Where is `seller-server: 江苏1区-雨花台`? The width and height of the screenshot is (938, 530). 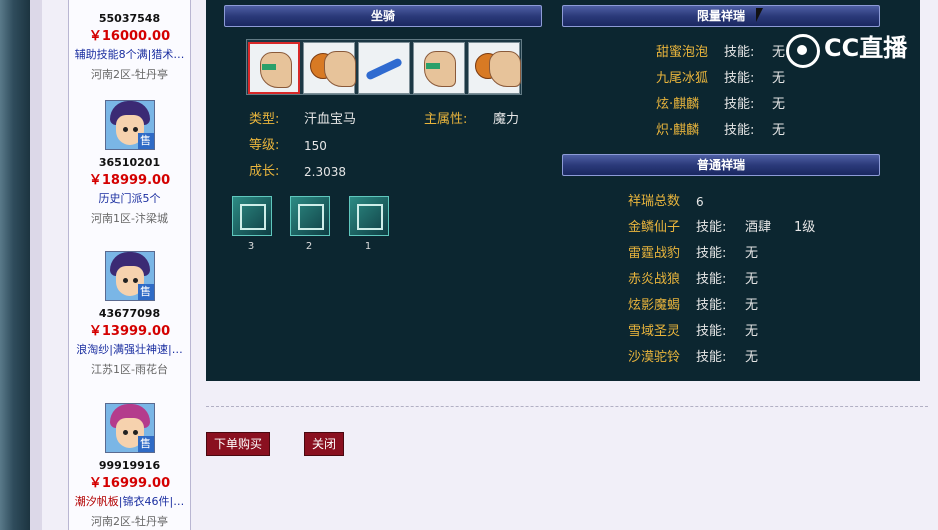 seller-server: 江苏1区-雨花台 is located at coordinates (129, 369).